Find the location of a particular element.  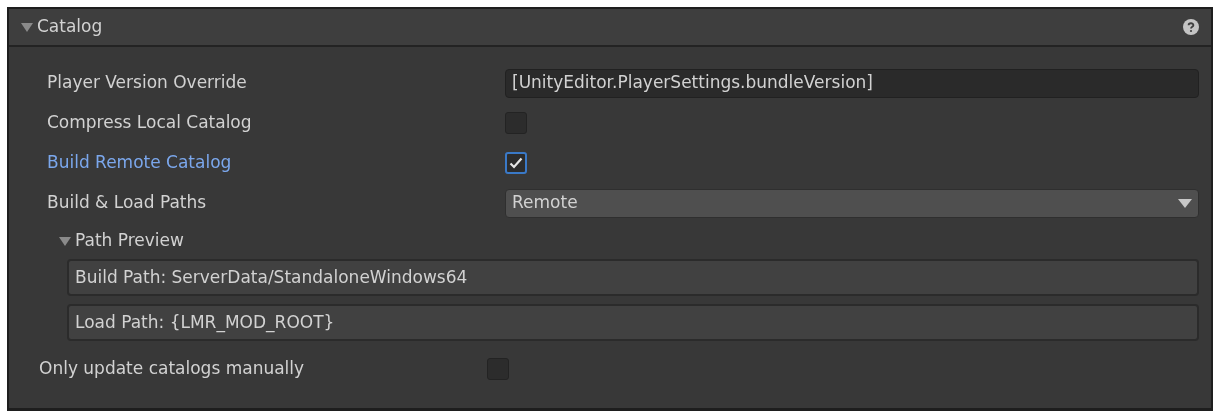

field-label: Only update catalogs manually is located at coordinates (172, 369).